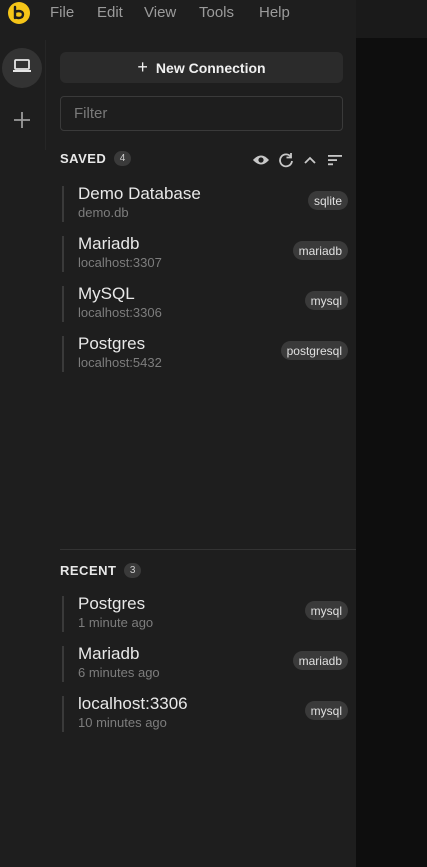 This screenshot has width=427, height=867. Describe the element at coordinates (110, 12) in the screenshot. I see `menu-edit: Edit` at that location.